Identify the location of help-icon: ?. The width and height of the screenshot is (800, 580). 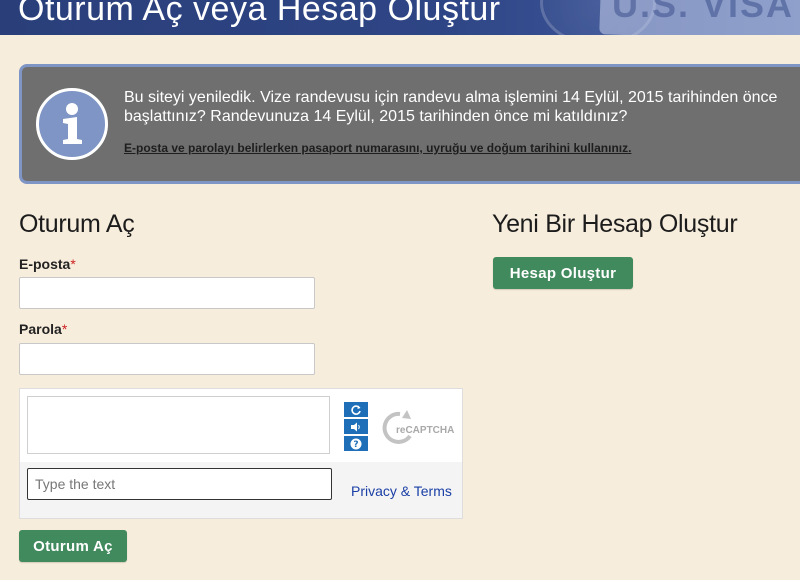
(356, 443).